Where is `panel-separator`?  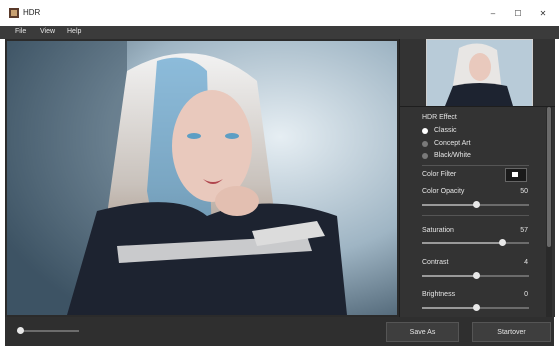
panel-separator is located at coordinates (477, 106).